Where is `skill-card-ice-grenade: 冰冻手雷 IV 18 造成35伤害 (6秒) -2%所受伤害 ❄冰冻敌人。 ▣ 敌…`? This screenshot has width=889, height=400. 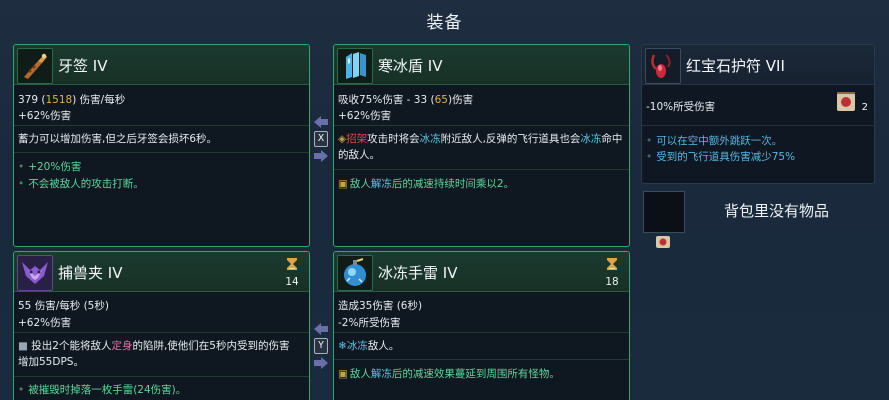
skill-card-ice-grenade: 冰冻手雷 IV 18 造成35伤害 (6秒) -2%所受伤害 ❄冰冻敌人。 ▣ 敌… is located at coordinates (481, 325).